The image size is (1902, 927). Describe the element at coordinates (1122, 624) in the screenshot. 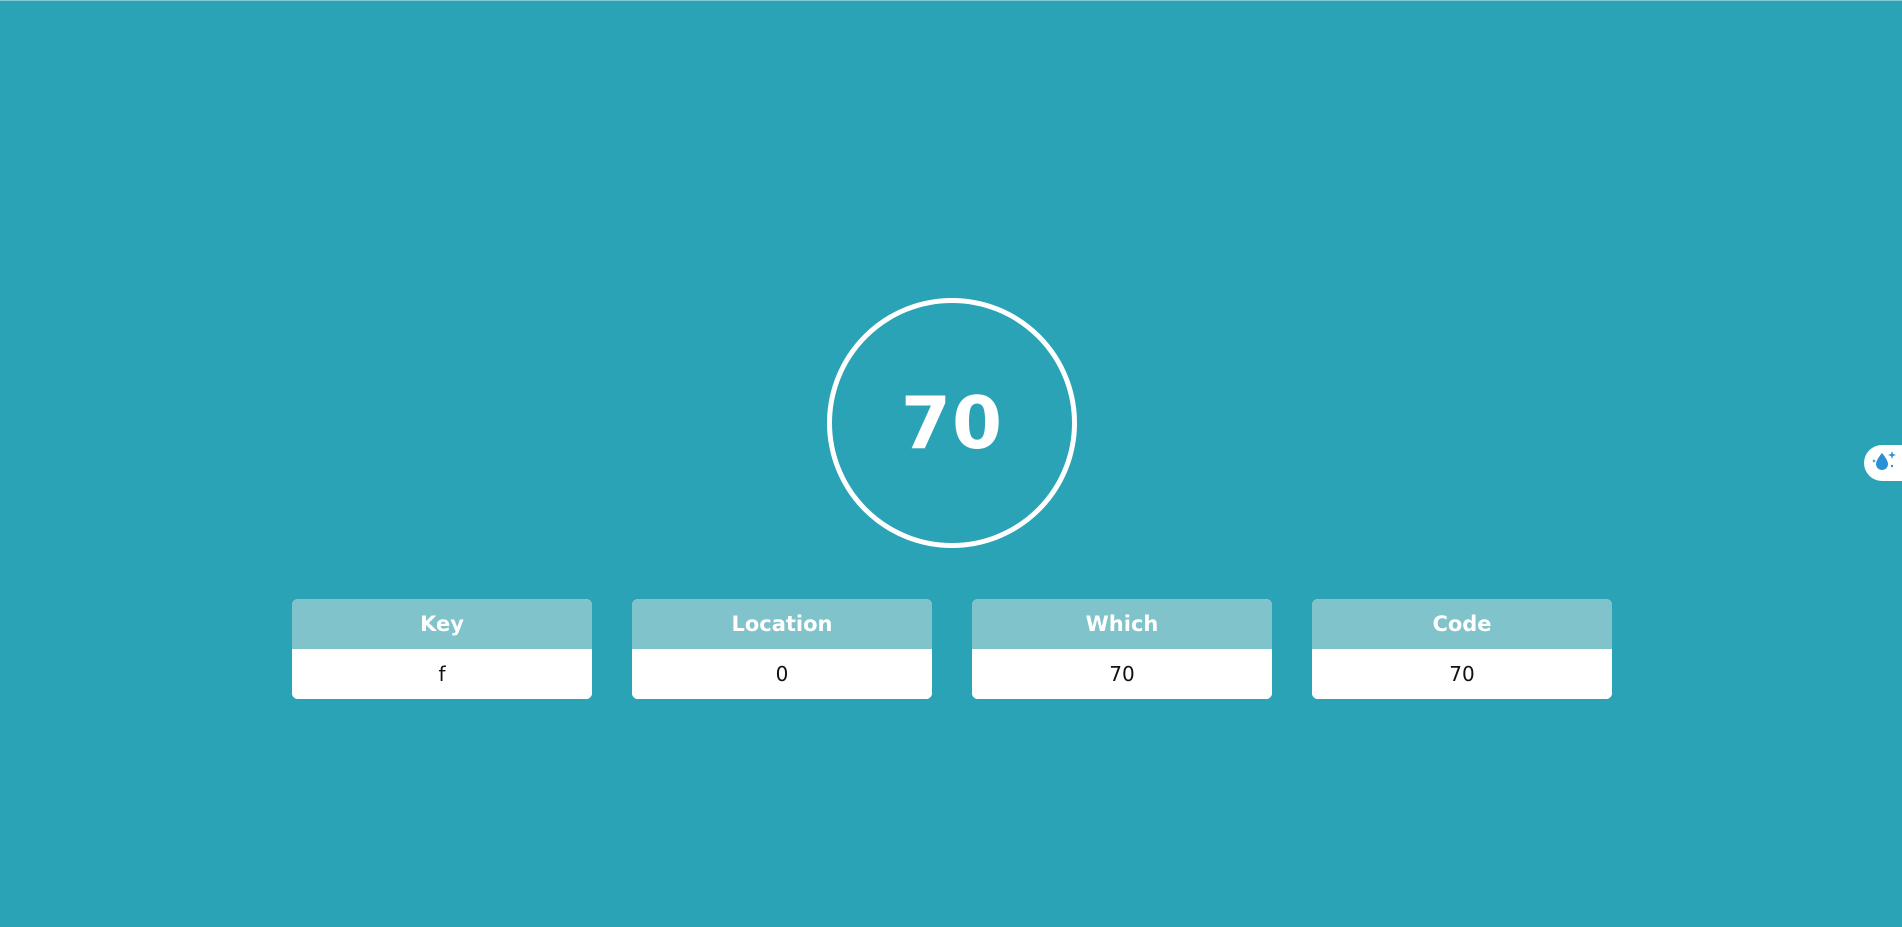

I see `card-which-label: Which` at that location.